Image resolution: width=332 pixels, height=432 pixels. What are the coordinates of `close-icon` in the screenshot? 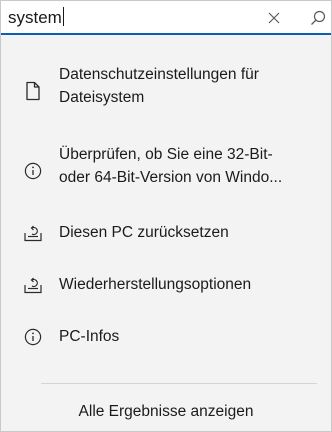 It's located at (274, 18).